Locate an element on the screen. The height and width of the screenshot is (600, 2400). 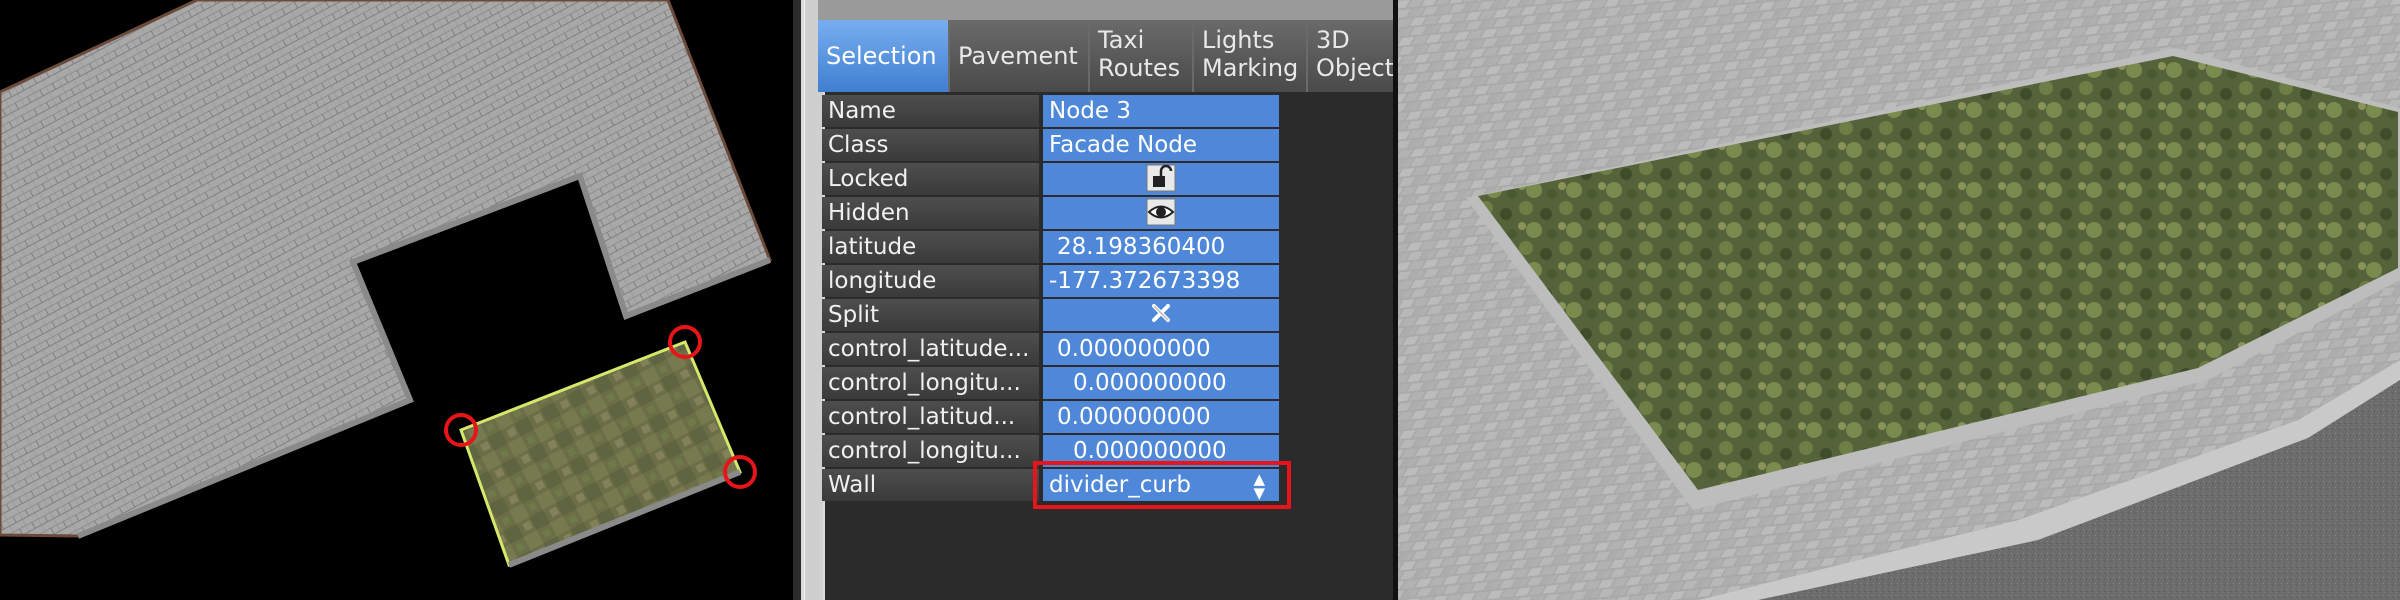
property-row-locked: Locked is located at coordinates (1050, 179).